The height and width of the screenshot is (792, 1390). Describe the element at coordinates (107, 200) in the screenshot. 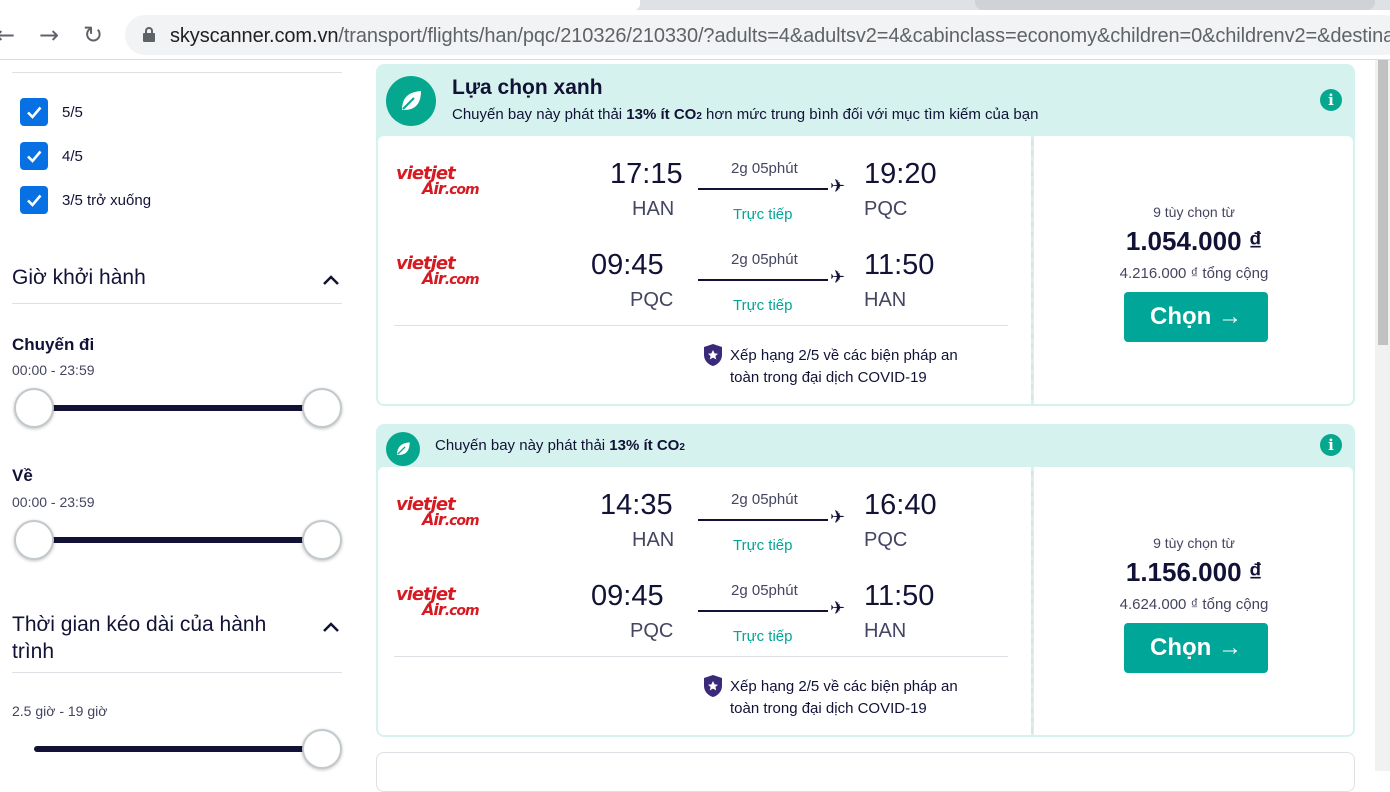

I see `rating-label: 3/5 trở xuống` at that location.